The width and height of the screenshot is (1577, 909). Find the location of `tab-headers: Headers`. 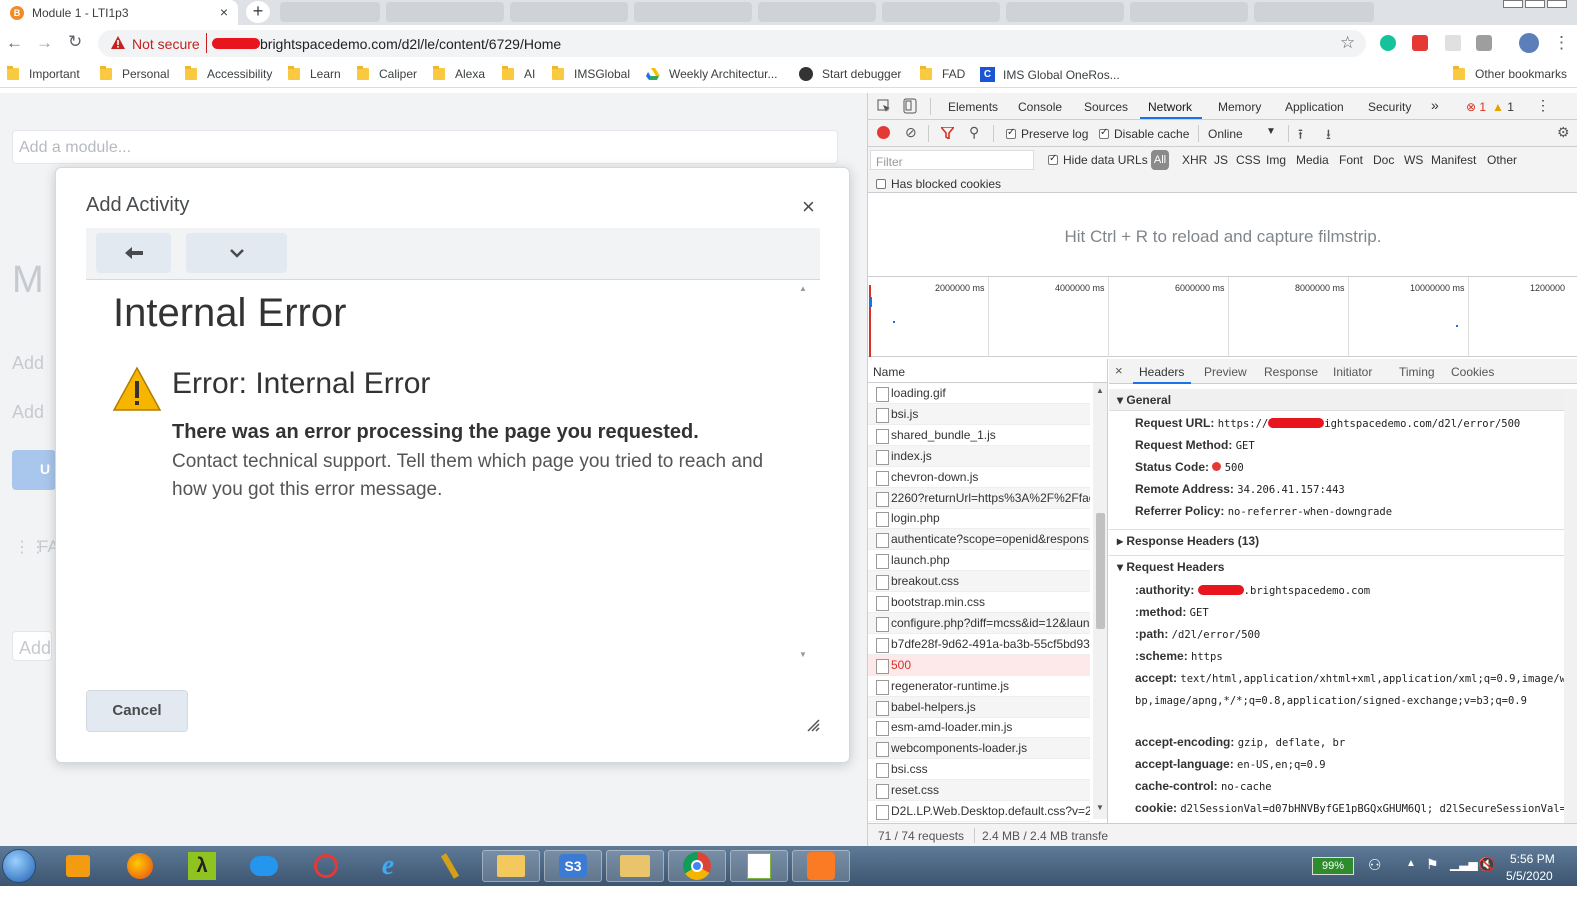

tab-headers: Headers is located at coordinates (1161, 372).